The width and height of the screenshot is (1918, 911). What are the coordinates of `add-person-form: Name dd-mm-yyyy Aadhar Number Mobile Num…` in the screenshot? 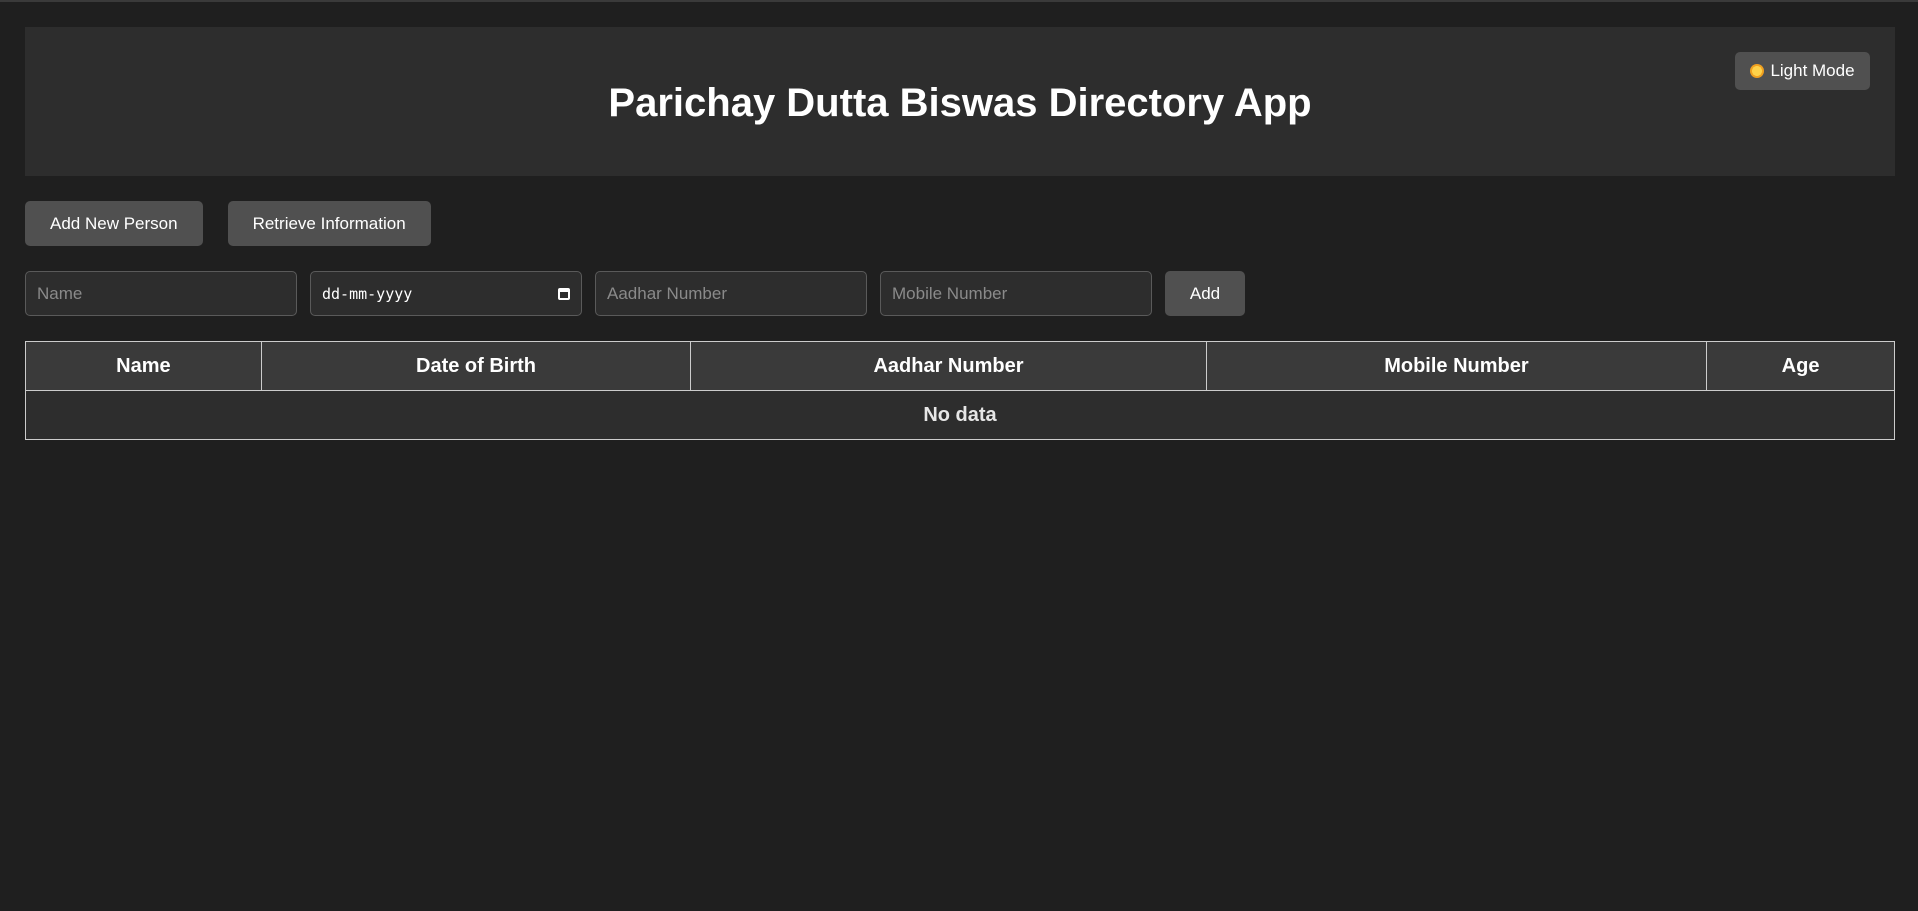 It's located at (960, 293).